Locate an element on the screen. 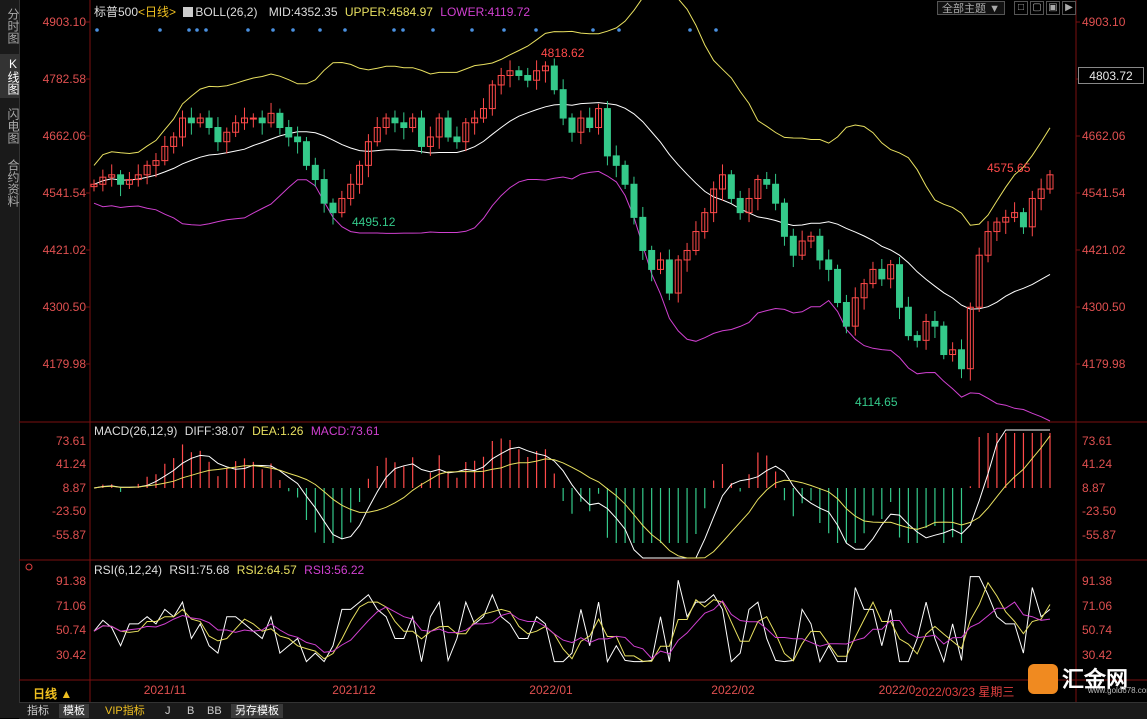 This screenshot has height=719, width=1147. rsi-lines is located at coordinates (572, 620).